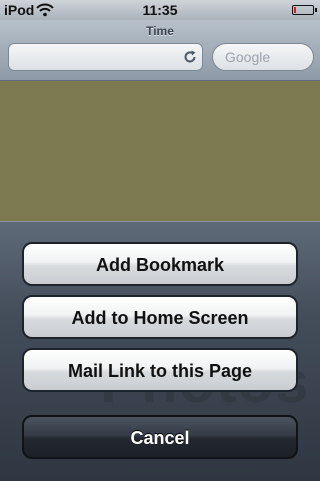 This screenshot has height=481, width=320. I want to click on reload-icon, so click(190, 57).